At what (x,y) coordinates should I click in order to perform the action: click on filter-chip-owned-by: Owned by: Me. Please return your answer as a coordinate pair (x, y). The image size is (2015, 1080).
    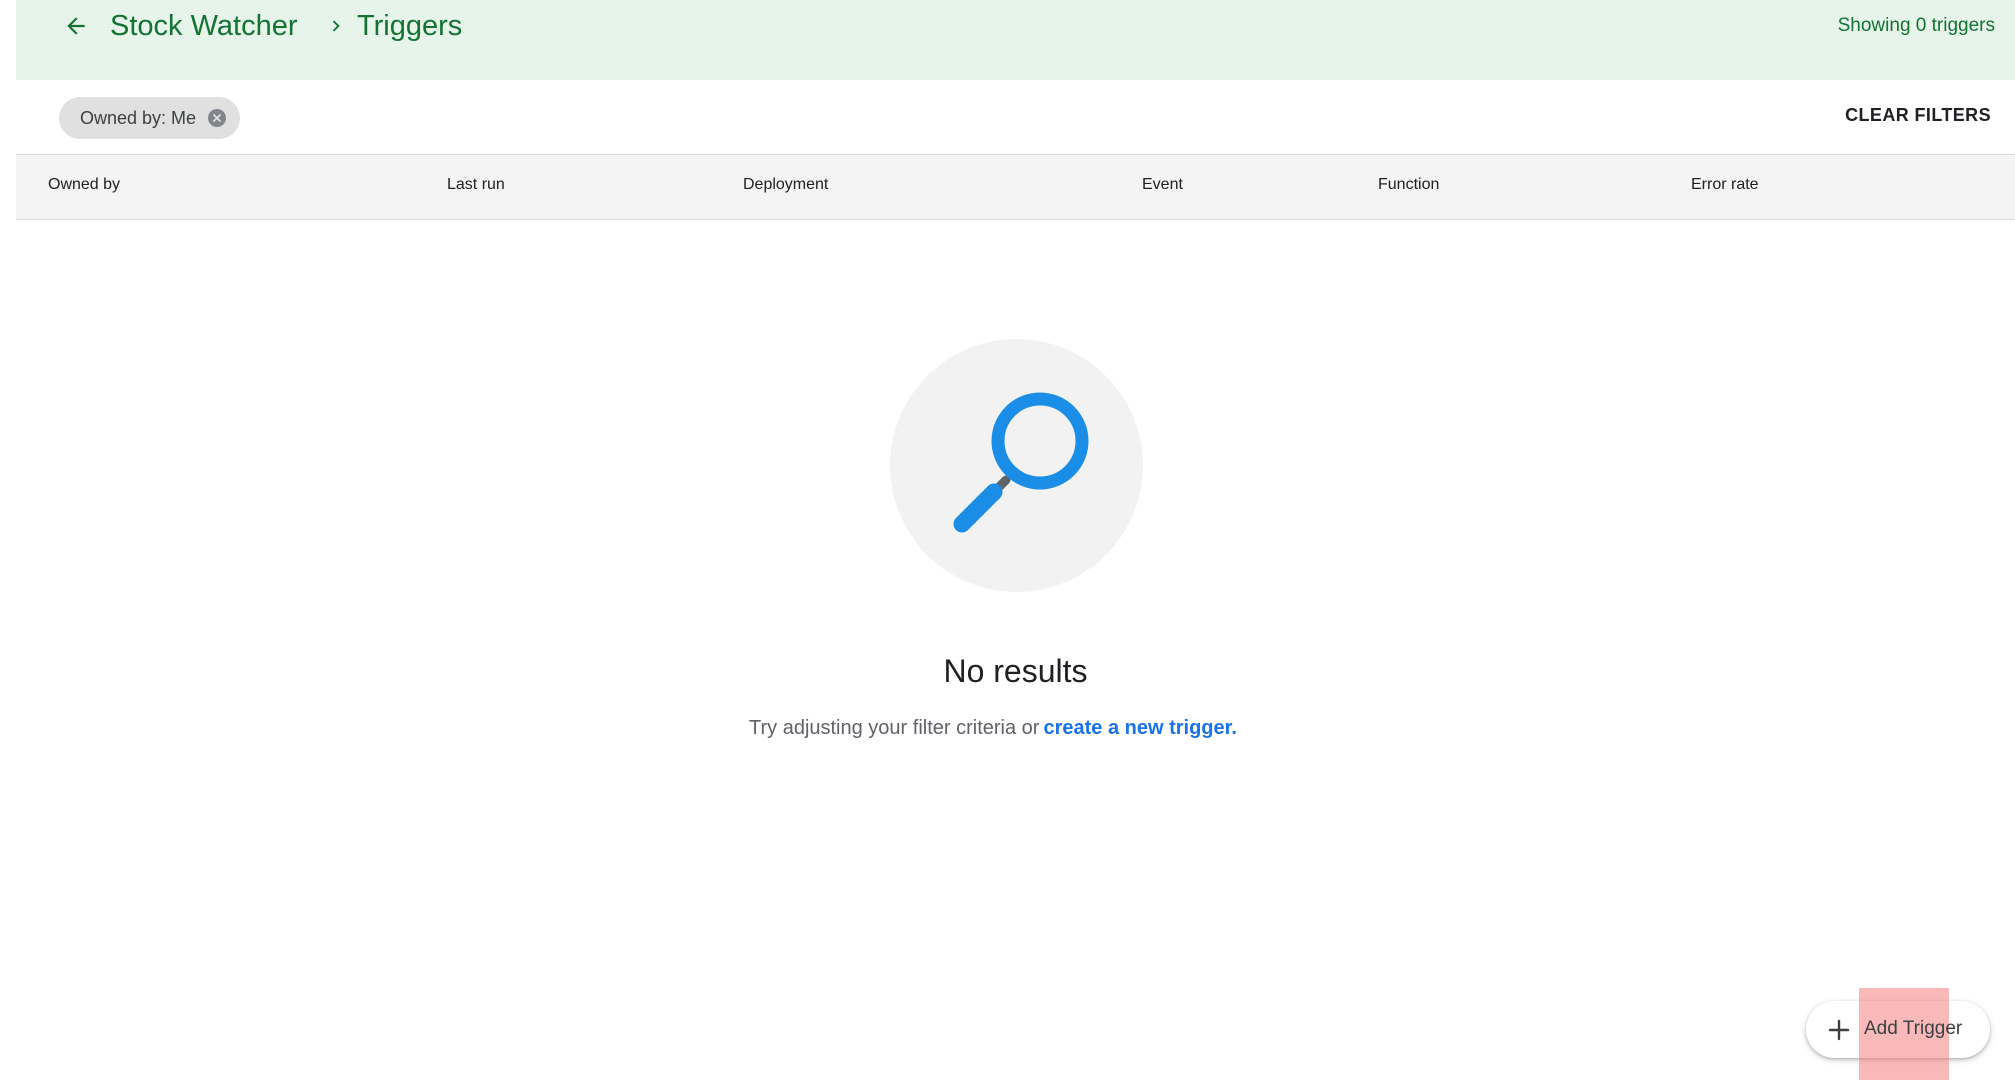
    Looking at the image, I should click on (150, 118).